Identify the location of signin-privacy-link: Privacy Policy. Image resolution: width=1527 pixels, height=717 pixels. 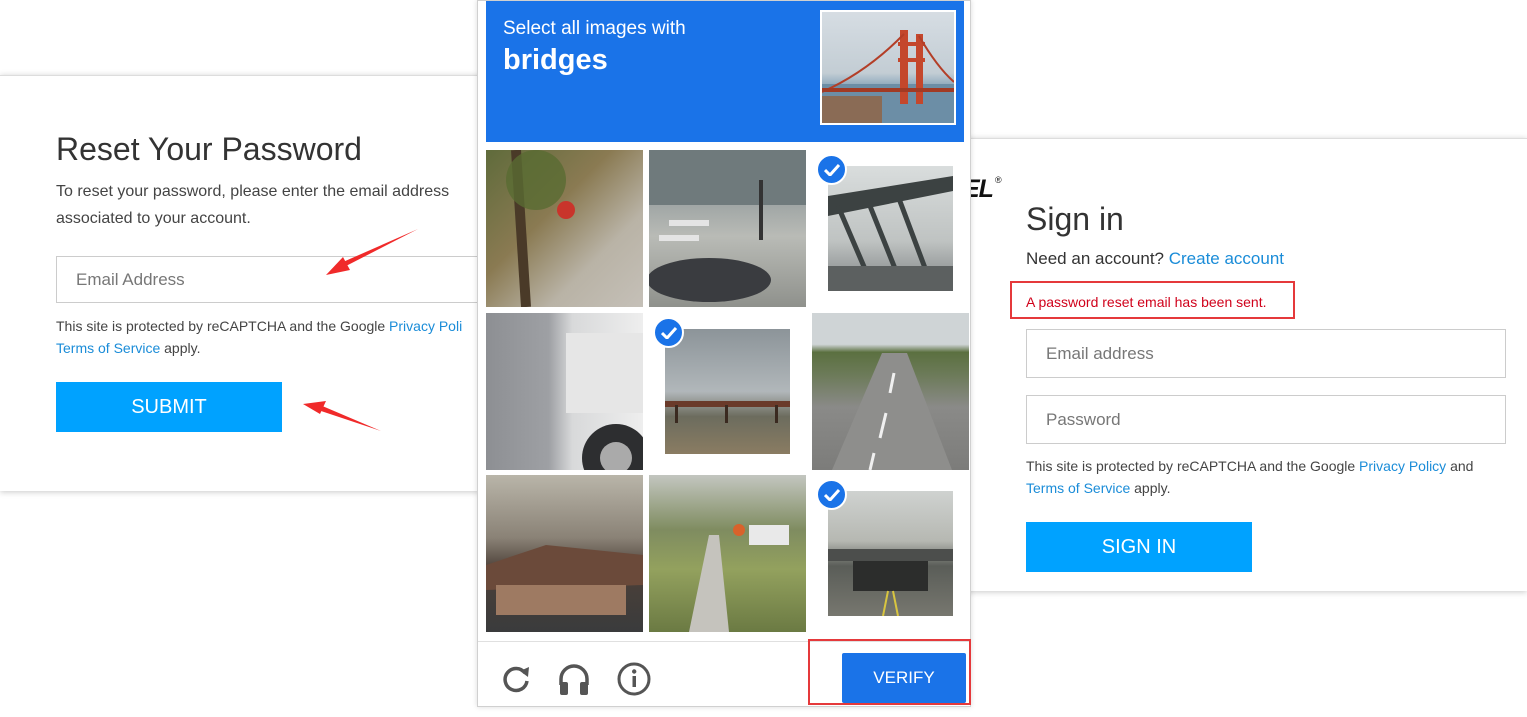
(1402, 466).